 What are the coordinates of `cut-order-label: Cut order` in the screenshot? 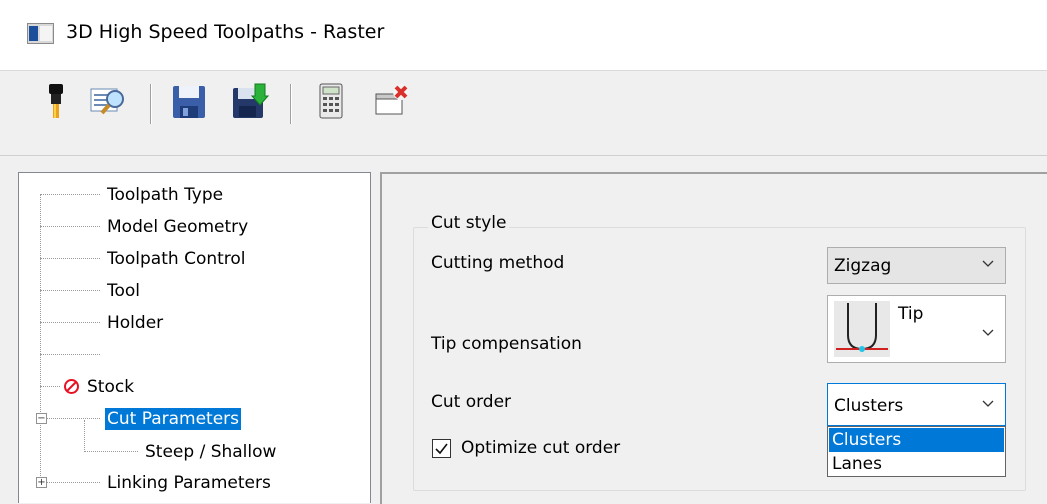 It's located at (471, 402).